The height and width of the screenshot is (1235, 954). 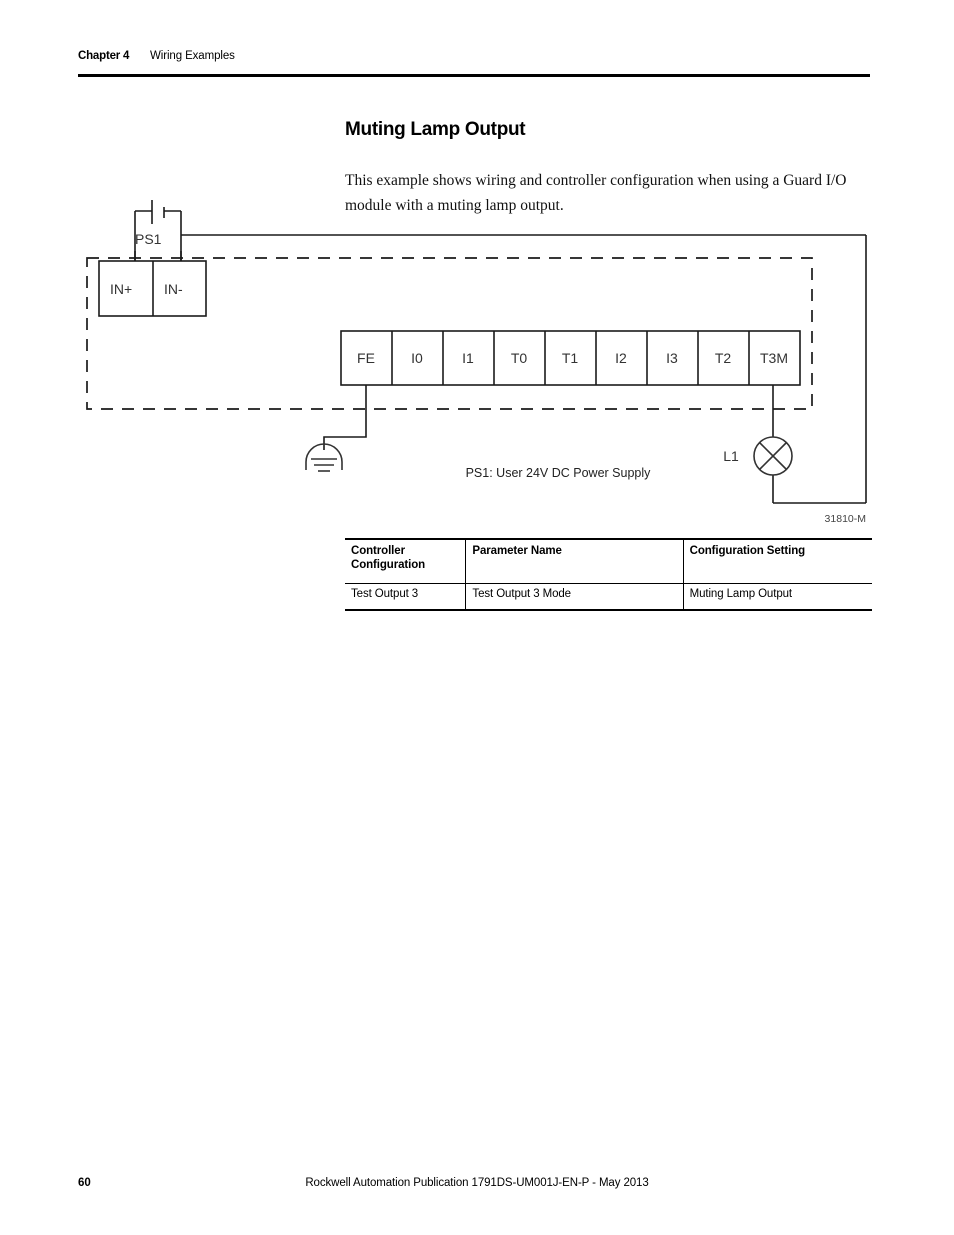 What do you see at coordinates (559, 473) in the screenshot?
I see `diagram-caption: PS1: User 24V DC Power Supply` at bounding box center [559, 473].